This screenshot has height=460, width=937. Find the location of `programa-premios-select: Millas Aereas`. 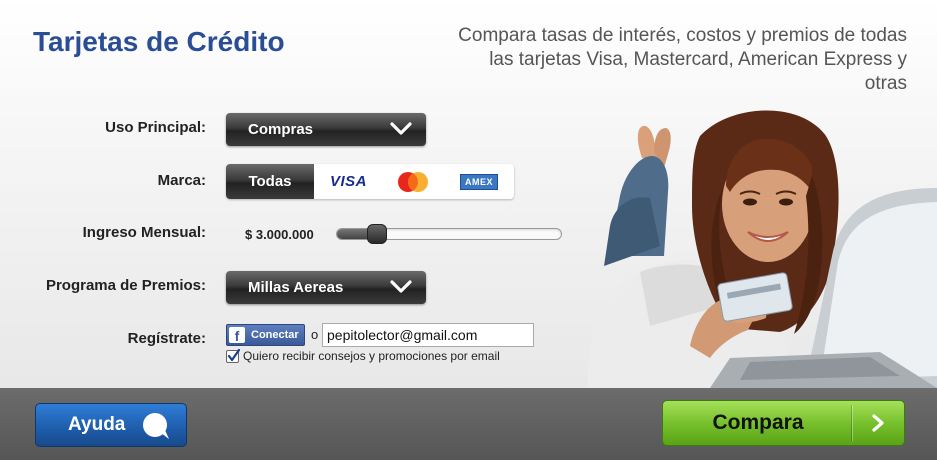

programa-premios-select: Millas Aereas is located at coordinates (326, 287).